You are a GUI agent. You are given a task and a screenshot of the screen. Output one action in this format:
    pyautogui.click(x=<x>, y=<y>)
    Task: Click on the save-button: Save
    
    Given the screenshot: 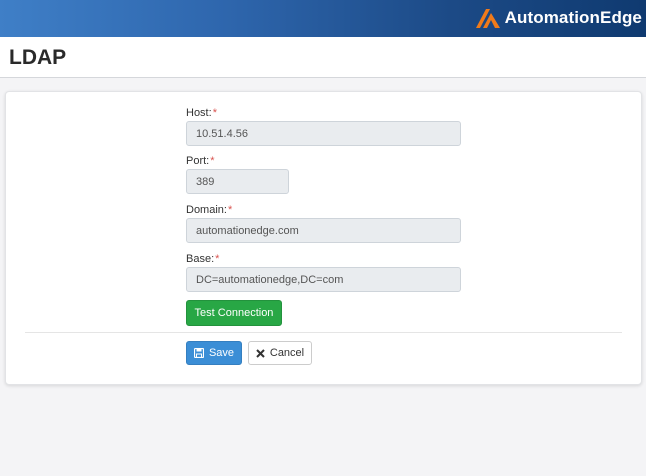 What is the action you would take?
    pyautogui.click(x=214, y=353)
    